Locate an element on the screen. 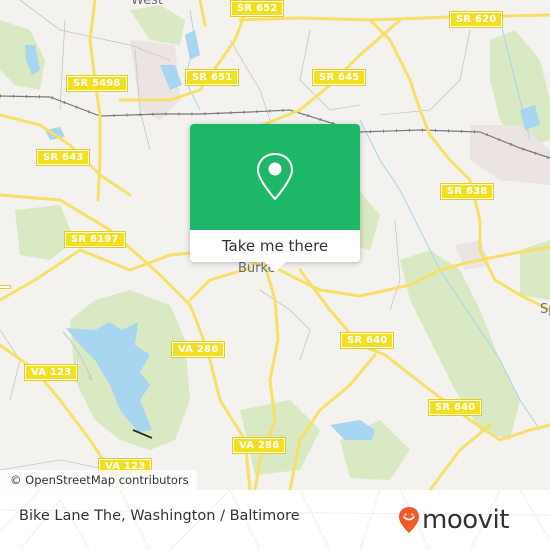  moovit-wordmark: moovit is located at coordinates (465, 520).